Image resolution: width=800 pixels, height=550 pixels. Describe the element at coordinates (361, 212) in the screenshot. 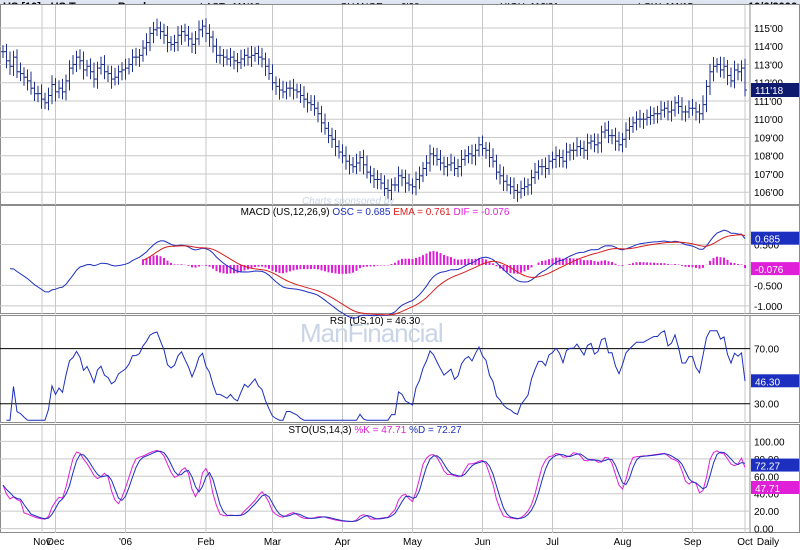

I see `macd-osc-legend: OSC = 0.685` at that location.